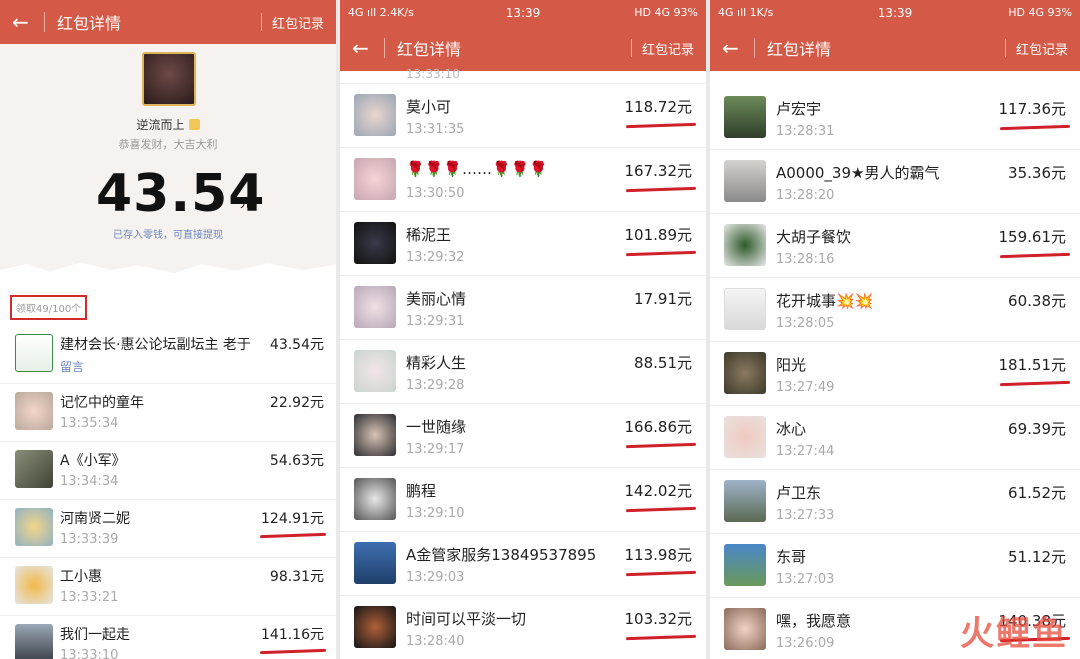  I want to click on amount-unit: 元, so click(246, 203).